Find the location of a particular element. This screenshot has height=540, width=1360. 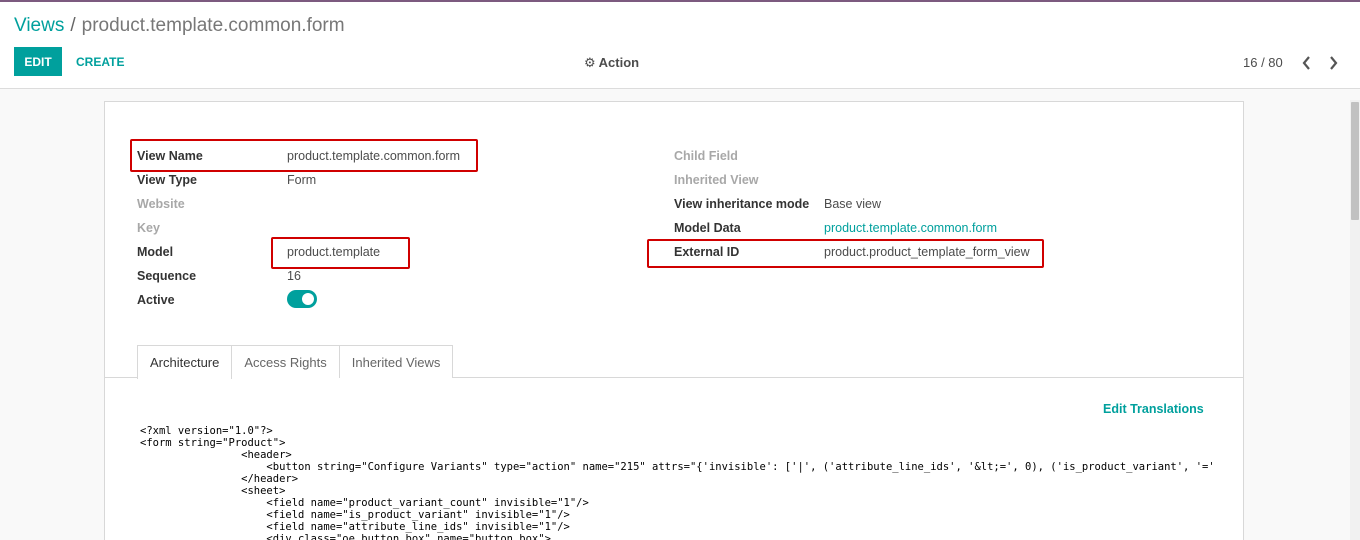

chevron-left-icon is located at coordinates (1306, 63).